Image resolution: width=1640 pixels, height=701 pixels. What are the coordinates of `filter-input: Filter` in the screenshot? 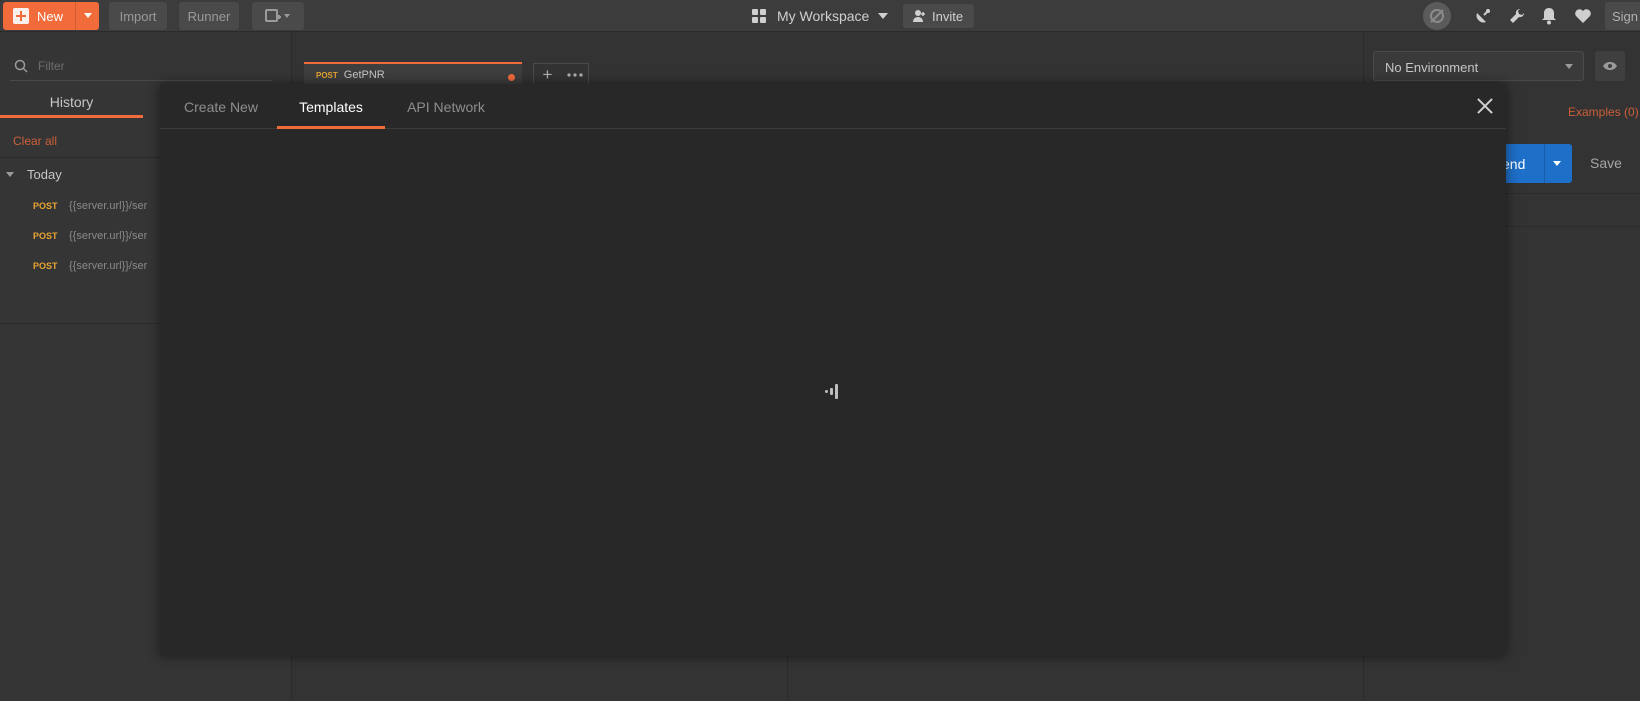 It's located at (141, 66).